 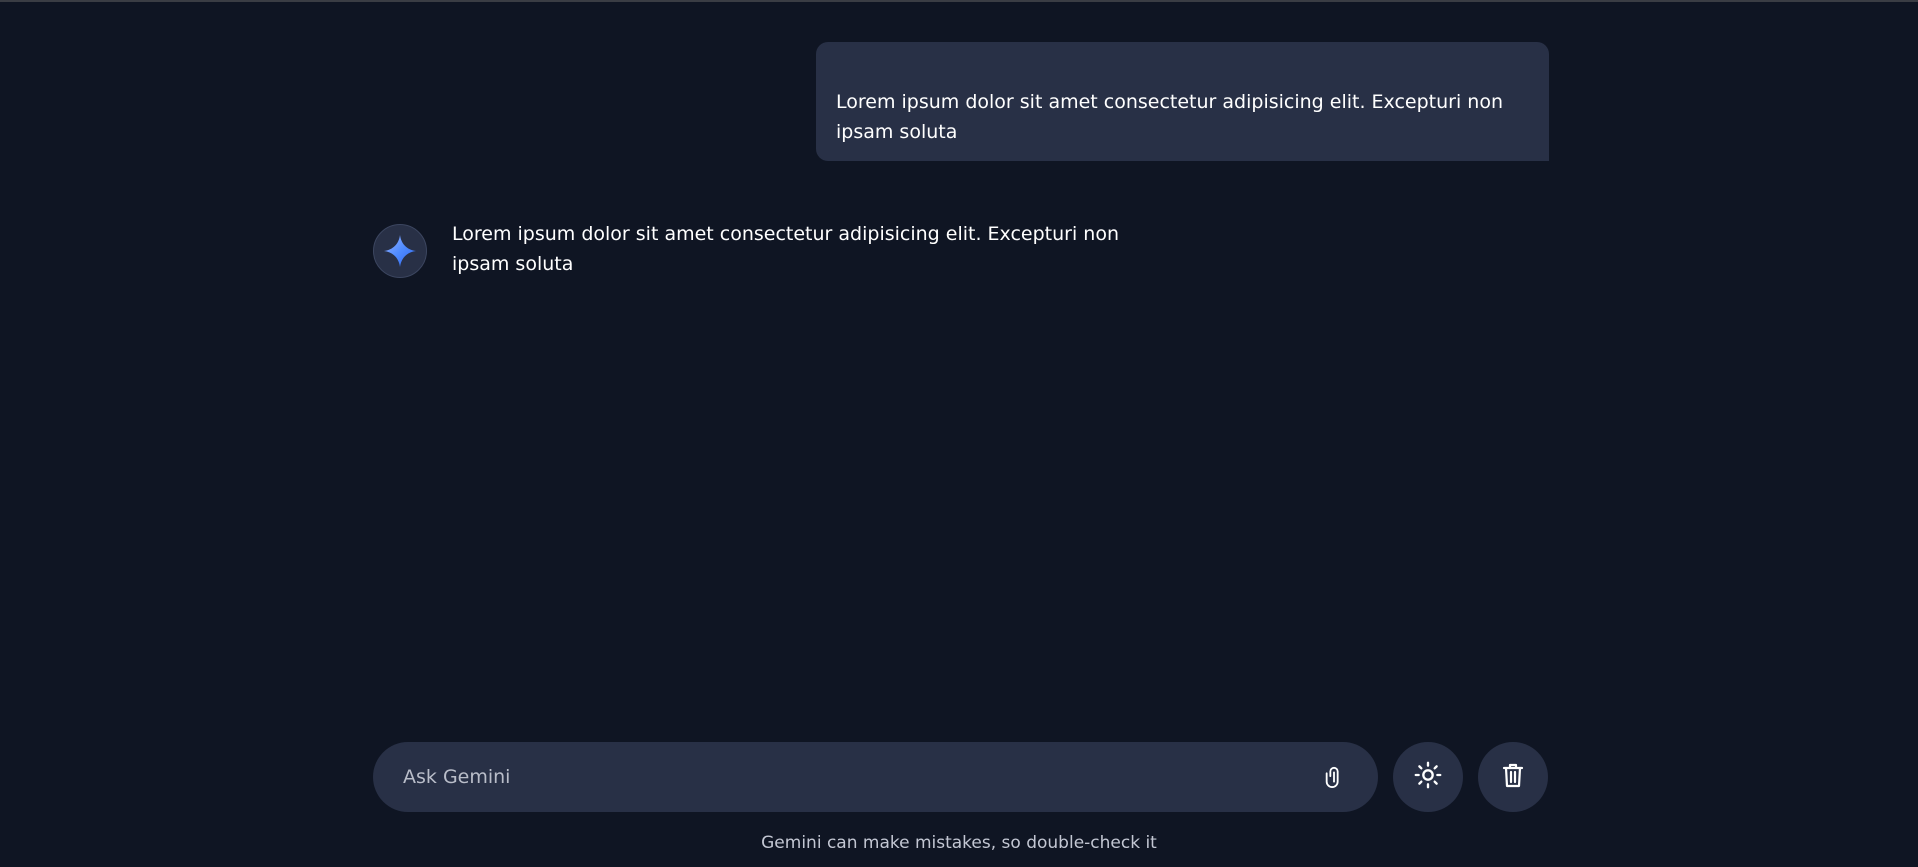 I want to click on trash-icon, so click(x=1513, y=777).